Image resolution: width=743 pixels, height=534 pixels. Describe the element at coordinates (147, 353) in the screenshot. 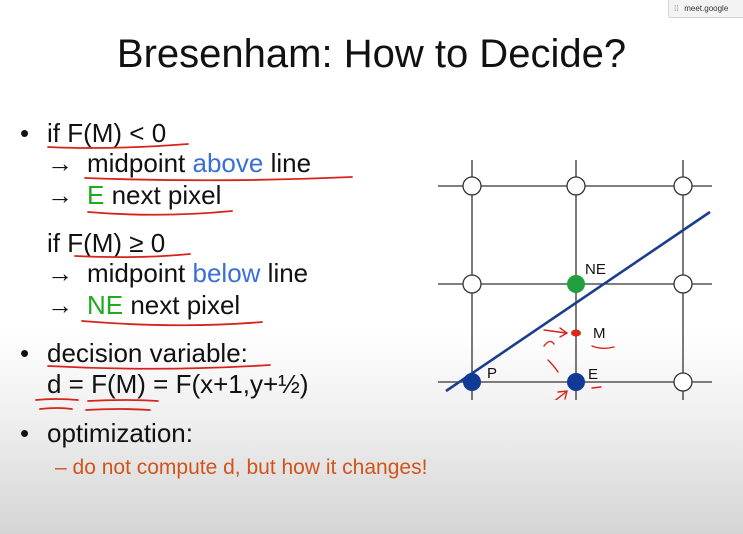

I see `decision-variable-label: decision variable:` at that location.